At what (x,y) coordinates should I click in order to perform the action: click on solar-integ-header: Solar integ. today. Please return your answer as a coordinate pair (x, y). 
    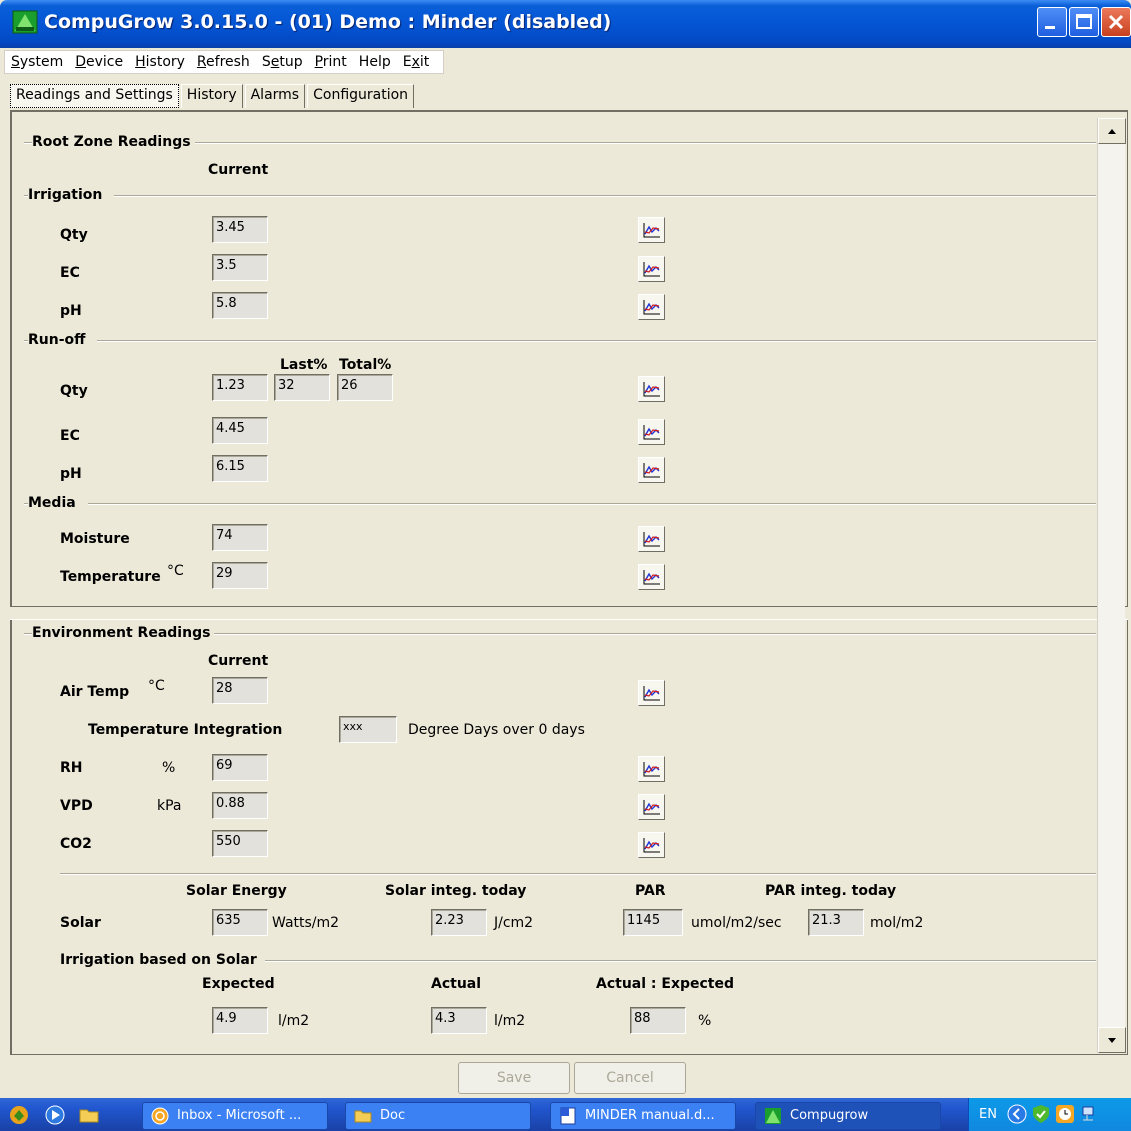
    Looking at the image, I should click on (456, 891).